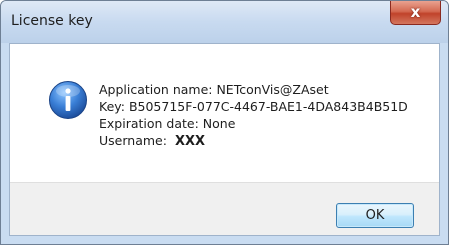 Image resolution: width=450 pixels, height=246 pixels. I want to click on window-title: License key, so click(52, 21).